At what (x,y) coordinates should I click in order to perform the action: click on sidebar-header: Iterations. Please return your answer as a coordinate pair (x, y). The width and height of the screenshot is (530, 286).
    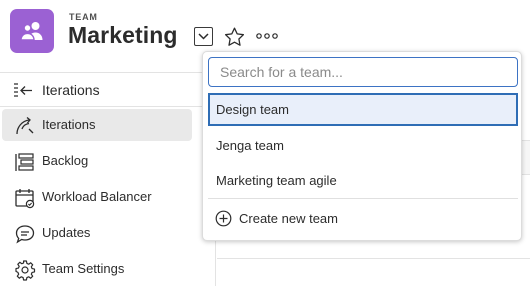
    Looking at the image, I should click on (108, 89).